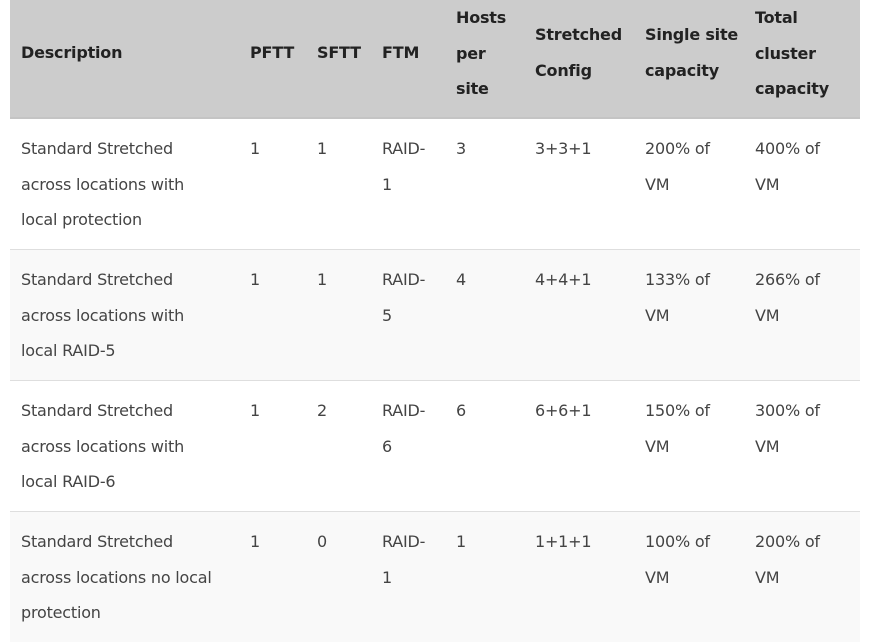  Describe the element at coordinates (322, 410) in the screenshot. I see `cell-sftt: 2` at that location.